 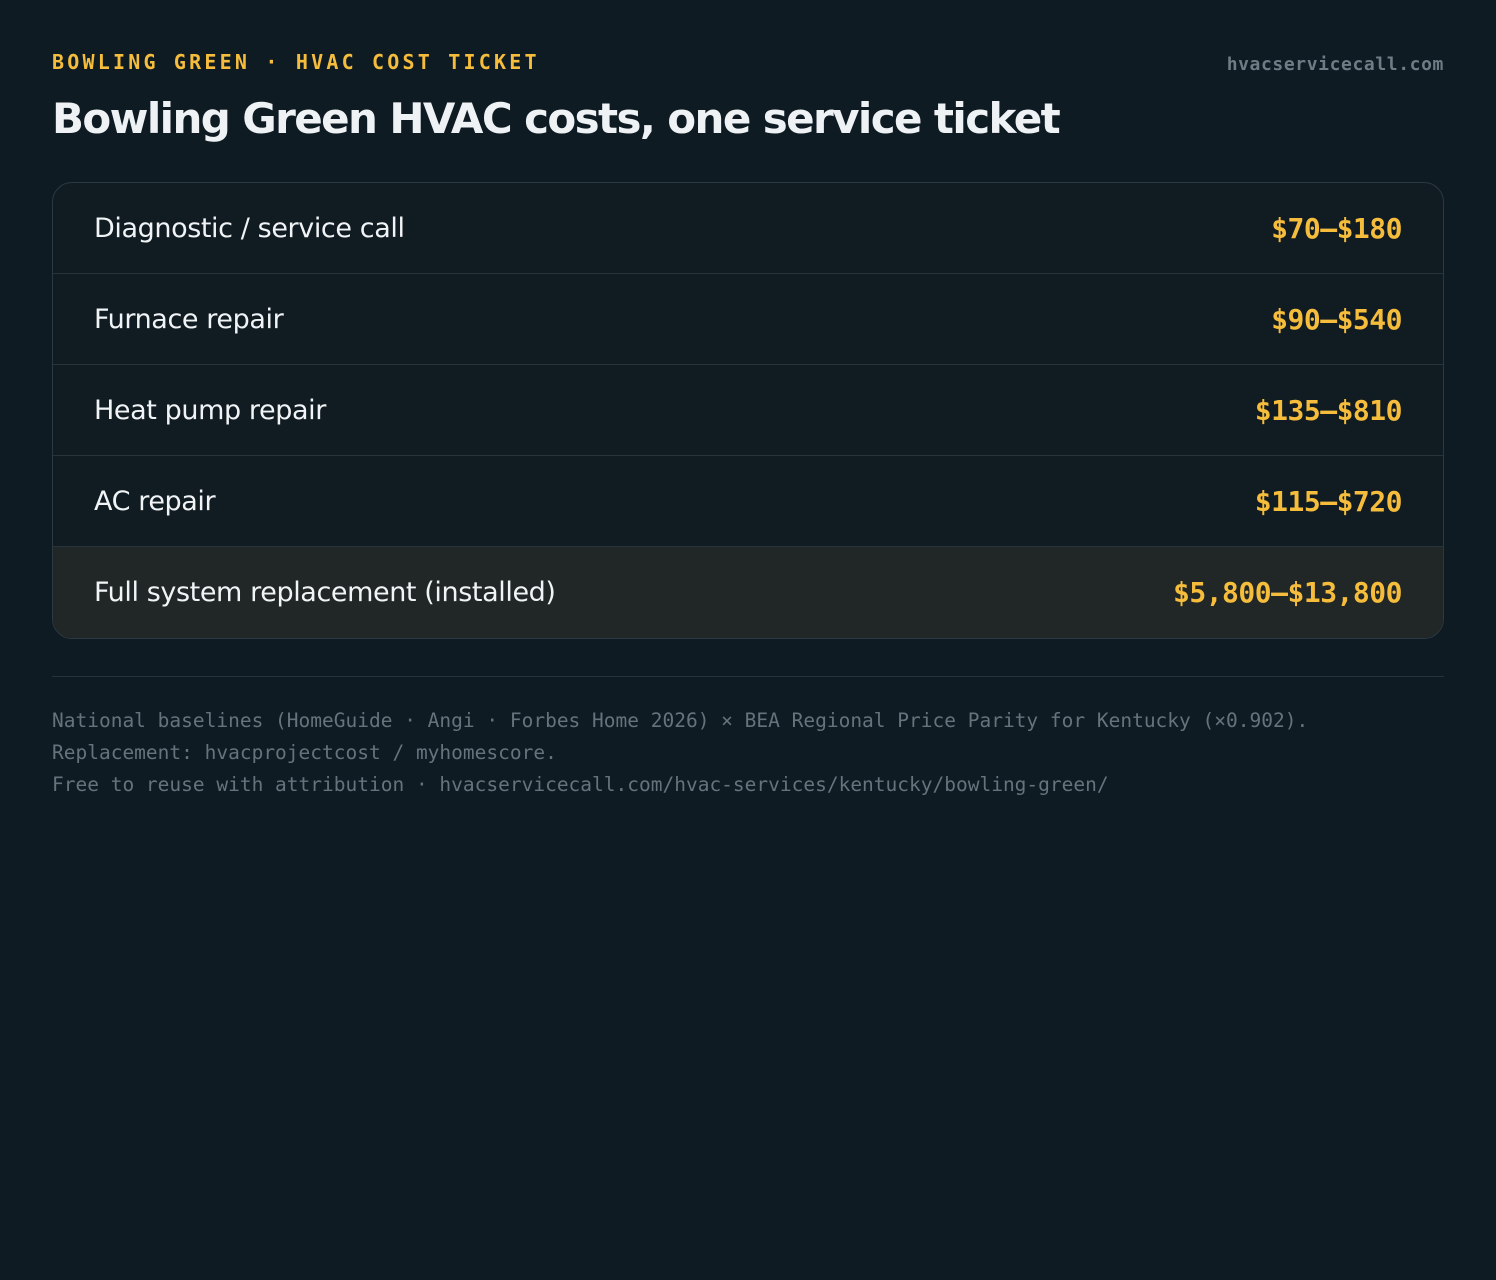 I want to click on service-label: Furnace repair, so click(x=189, y=319).